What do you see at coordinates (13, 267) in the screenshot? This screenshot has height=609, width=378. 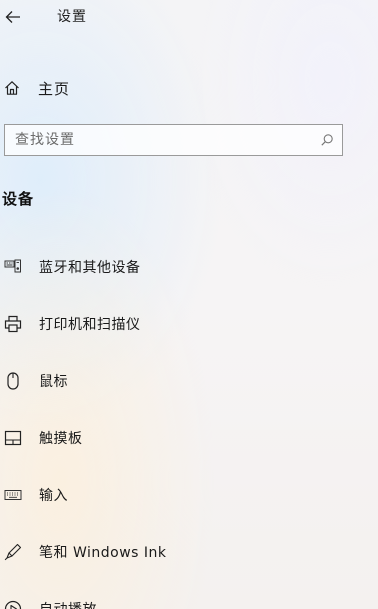 I see `bluetooth-devices-icon` at bounding box center [13, 267].